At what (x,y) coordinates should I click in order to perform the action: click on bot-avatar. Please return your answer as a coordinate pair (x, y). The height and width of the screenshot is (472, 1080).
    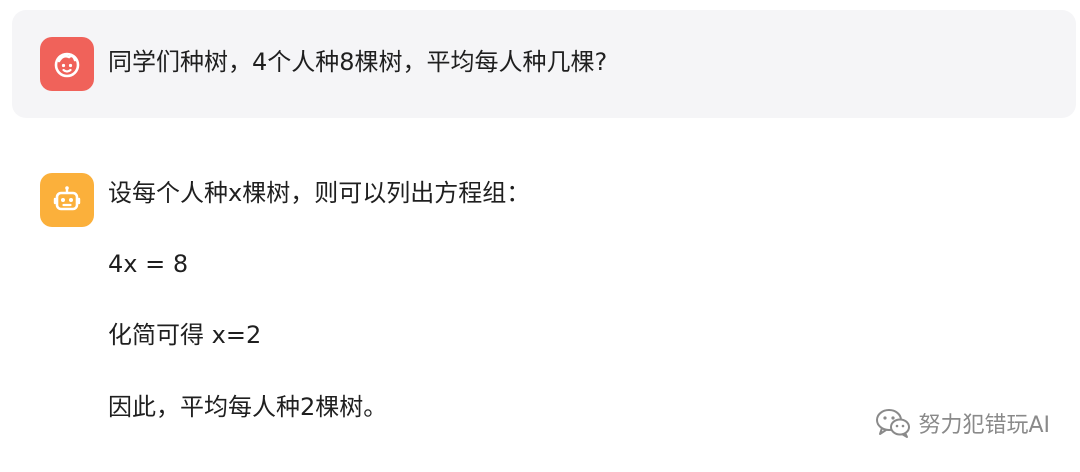
    Looking at the image, I should click on (67, 200).